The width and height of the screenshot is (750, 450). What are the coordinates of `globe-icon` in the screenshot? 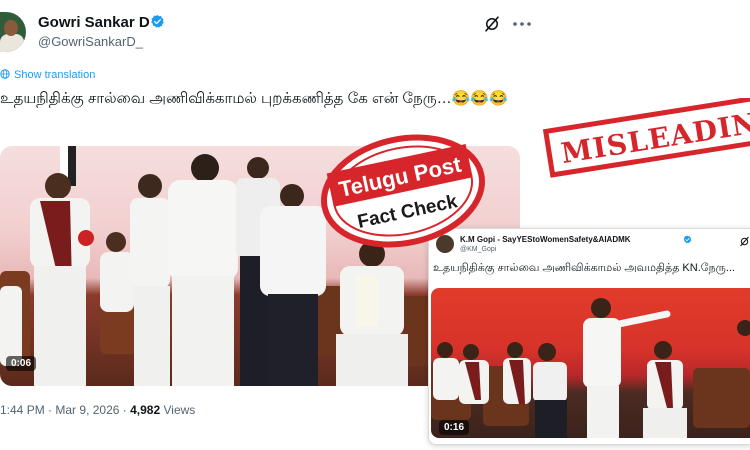 It's located at (5, 74).